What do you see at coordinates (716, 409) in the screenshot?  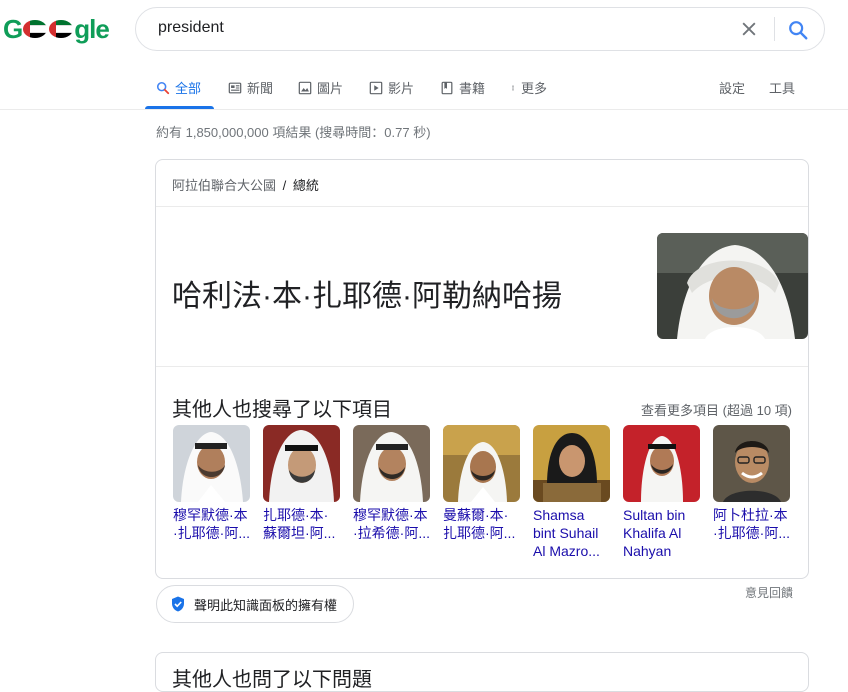 I see `view-more-link: 查看更多項目 (超過 10 項)` at bounding box center [716, 409].